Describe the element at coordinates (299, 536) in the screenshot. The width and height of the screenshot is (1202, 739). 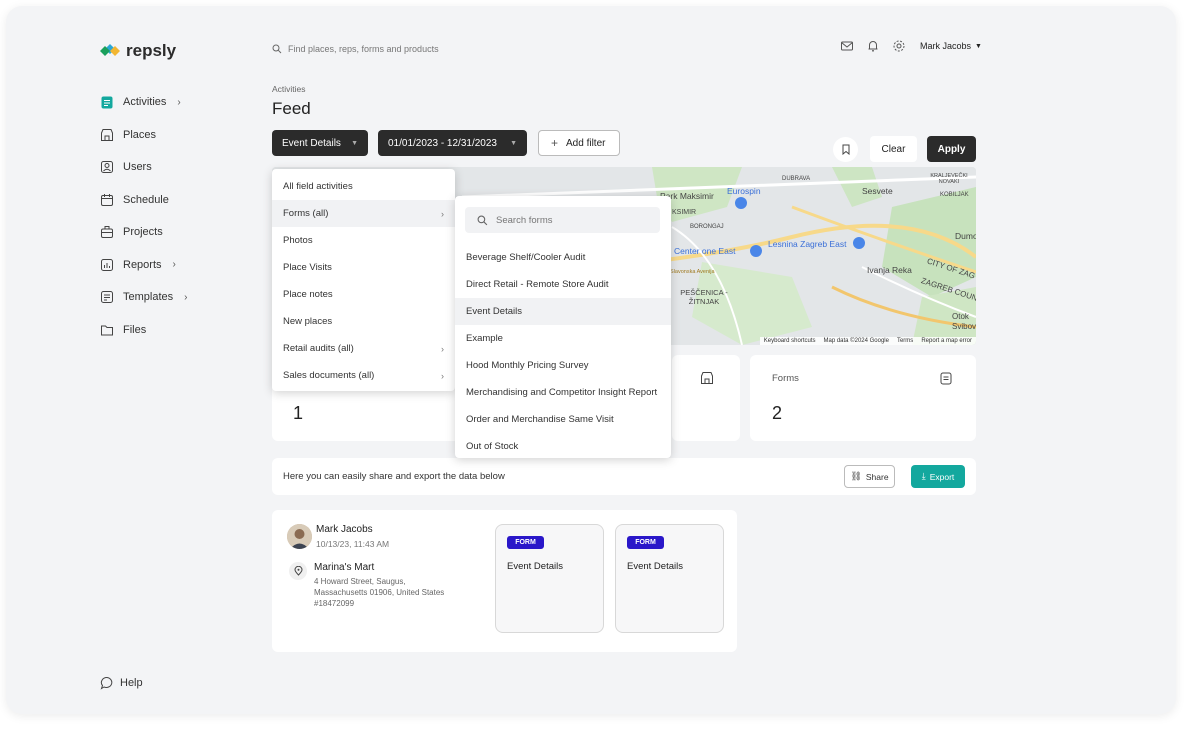
I see `avatar` at that location.